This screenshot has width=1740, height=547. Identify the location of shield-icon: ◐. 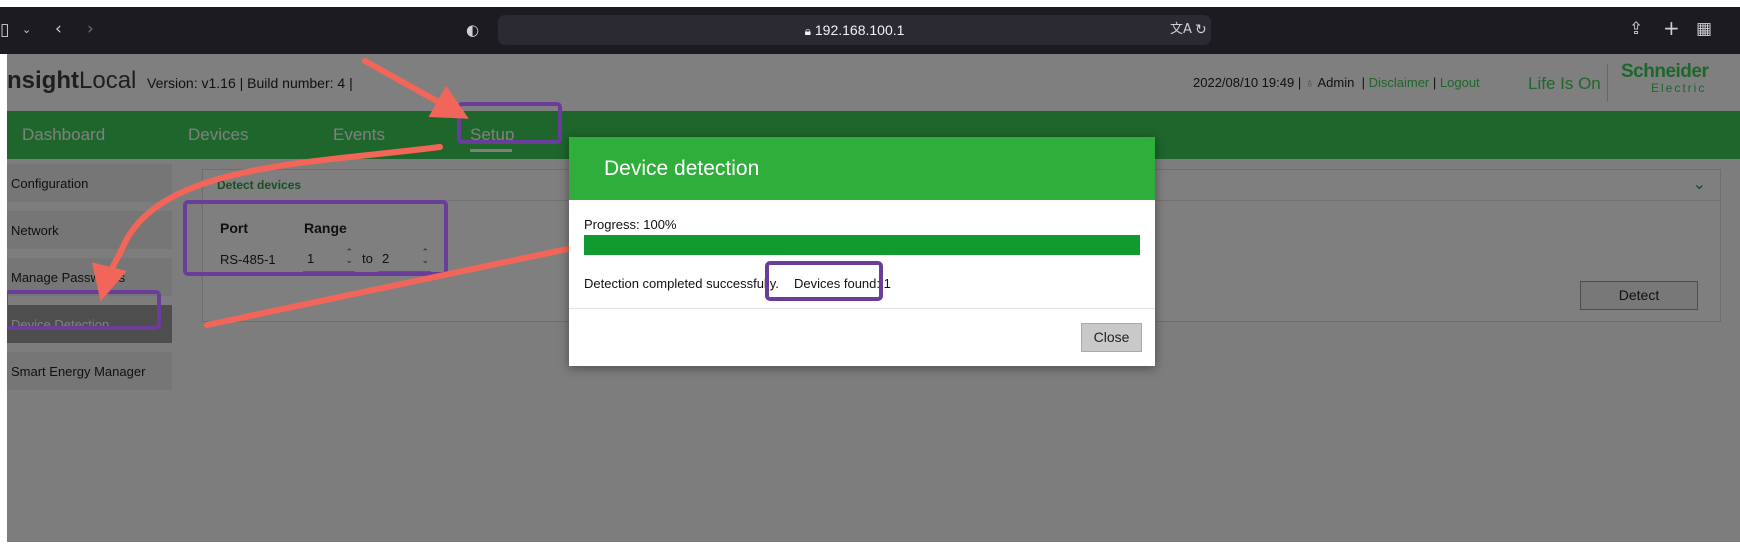
(472, 30).